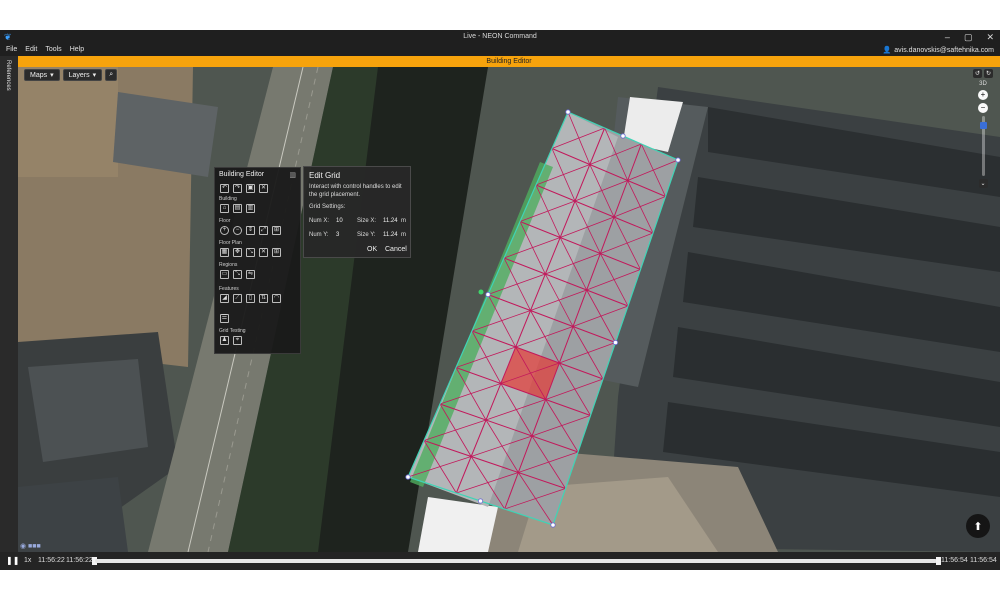 Image resolution: width=1000 pixels, height=600 pixels. What do you see at coordinates (390, 235) in the screenshot?
I see `size-y-field: 11.24` at bounding box center [390, 235].